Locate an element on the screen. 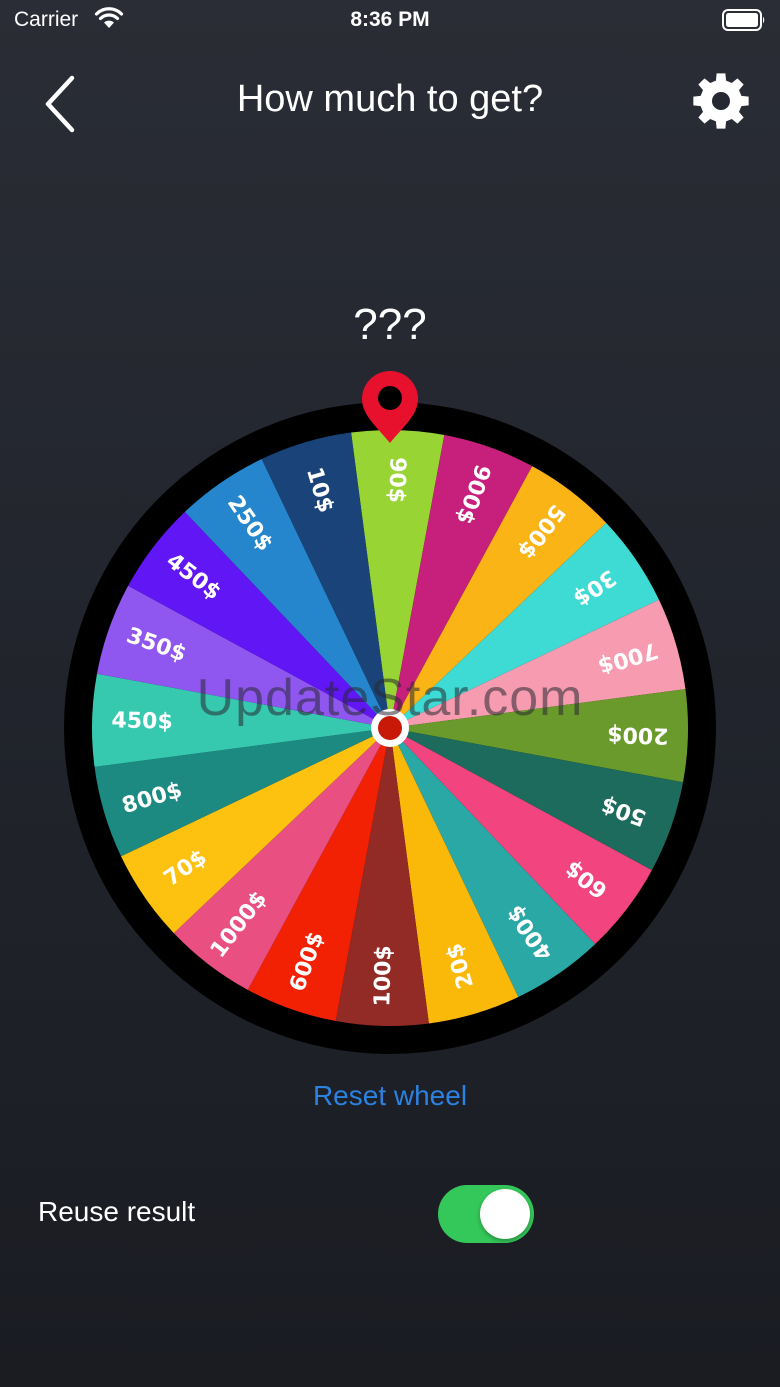  pointer-pin-hole is located at coordinates (390, 398).